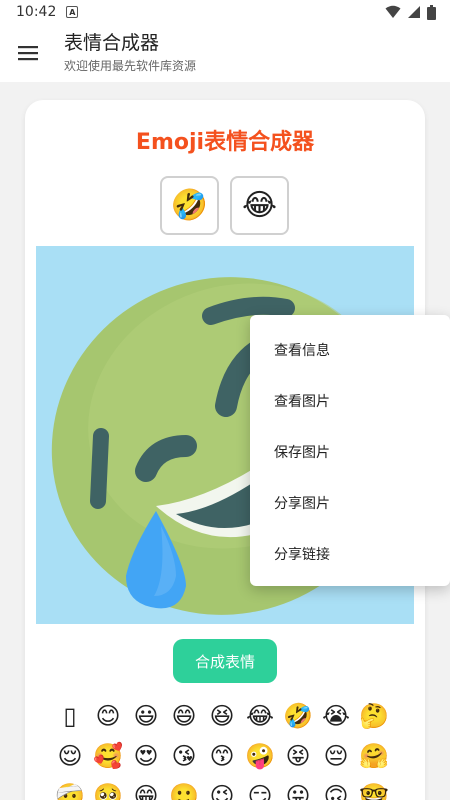 The height and width of the screenshot is (800, 450). I want to click on emoji-option: 😍, so click(146, 756).